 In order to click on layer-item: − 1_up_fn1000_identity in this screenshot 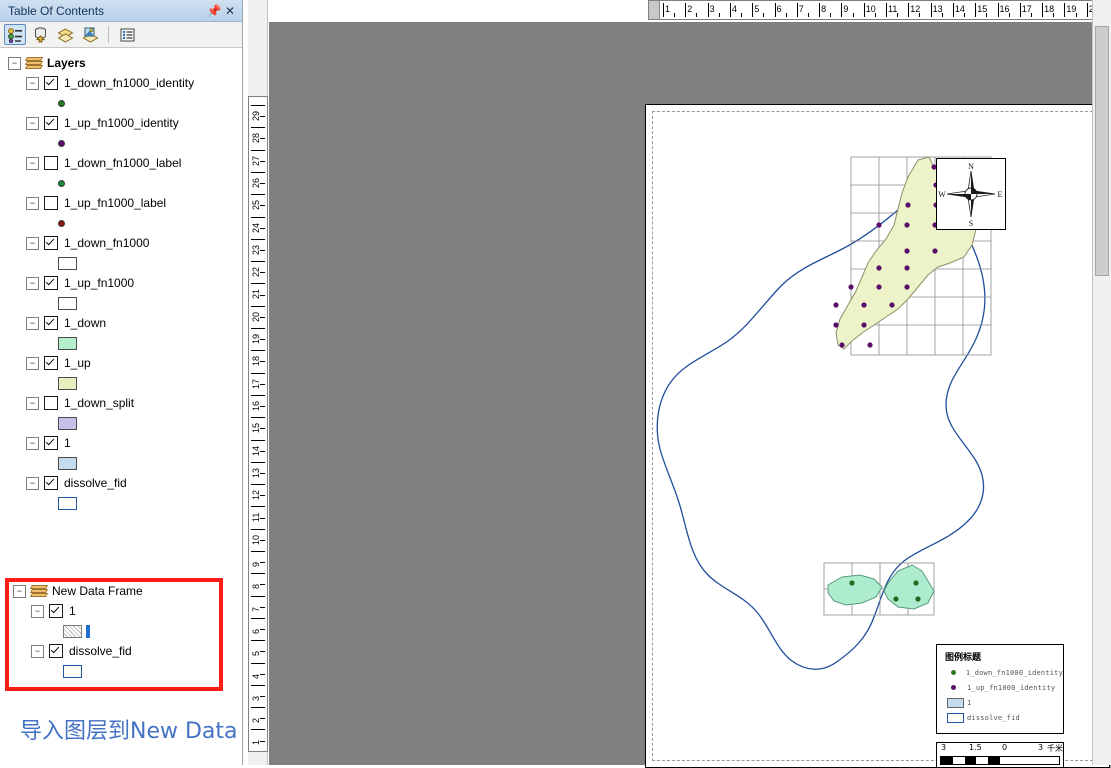, I will do `click(121, 123)`.